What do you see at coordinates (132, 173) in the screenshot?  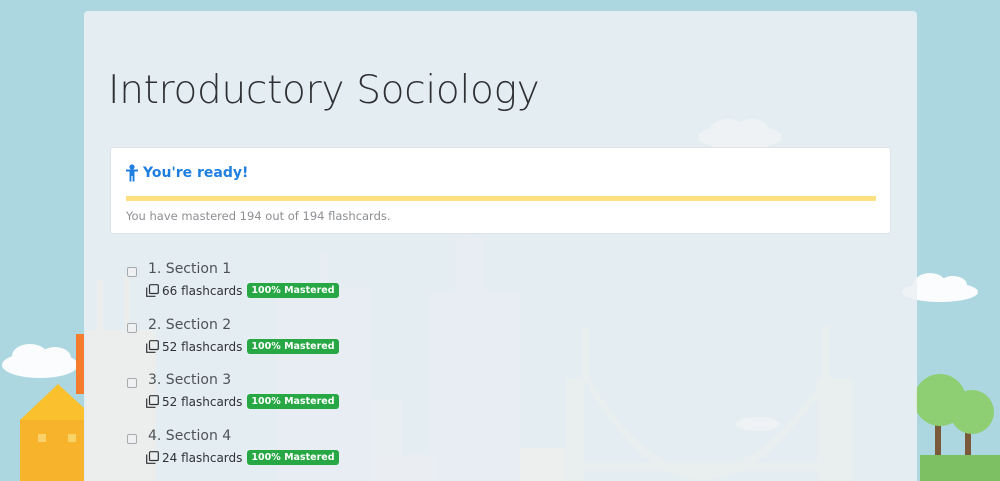 I see `child-icon` at bounding box center [132, 173].